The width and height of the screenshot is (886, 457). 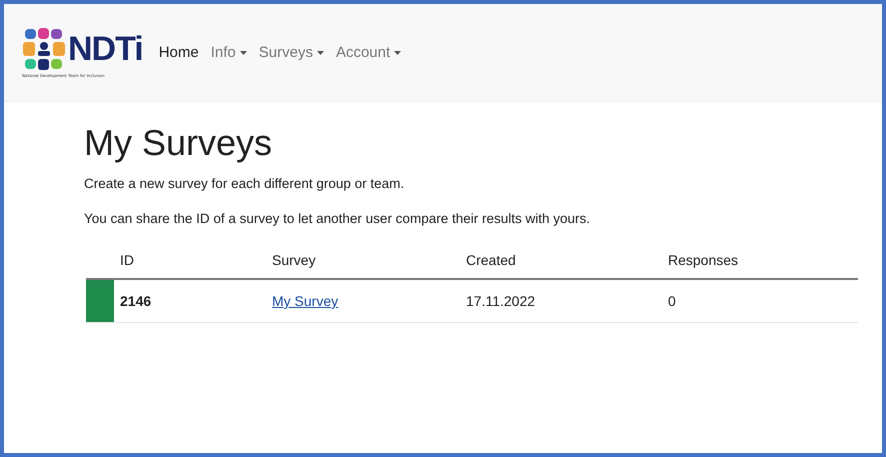 I want to click on column-header: Survey, so click(x=294, y=260).